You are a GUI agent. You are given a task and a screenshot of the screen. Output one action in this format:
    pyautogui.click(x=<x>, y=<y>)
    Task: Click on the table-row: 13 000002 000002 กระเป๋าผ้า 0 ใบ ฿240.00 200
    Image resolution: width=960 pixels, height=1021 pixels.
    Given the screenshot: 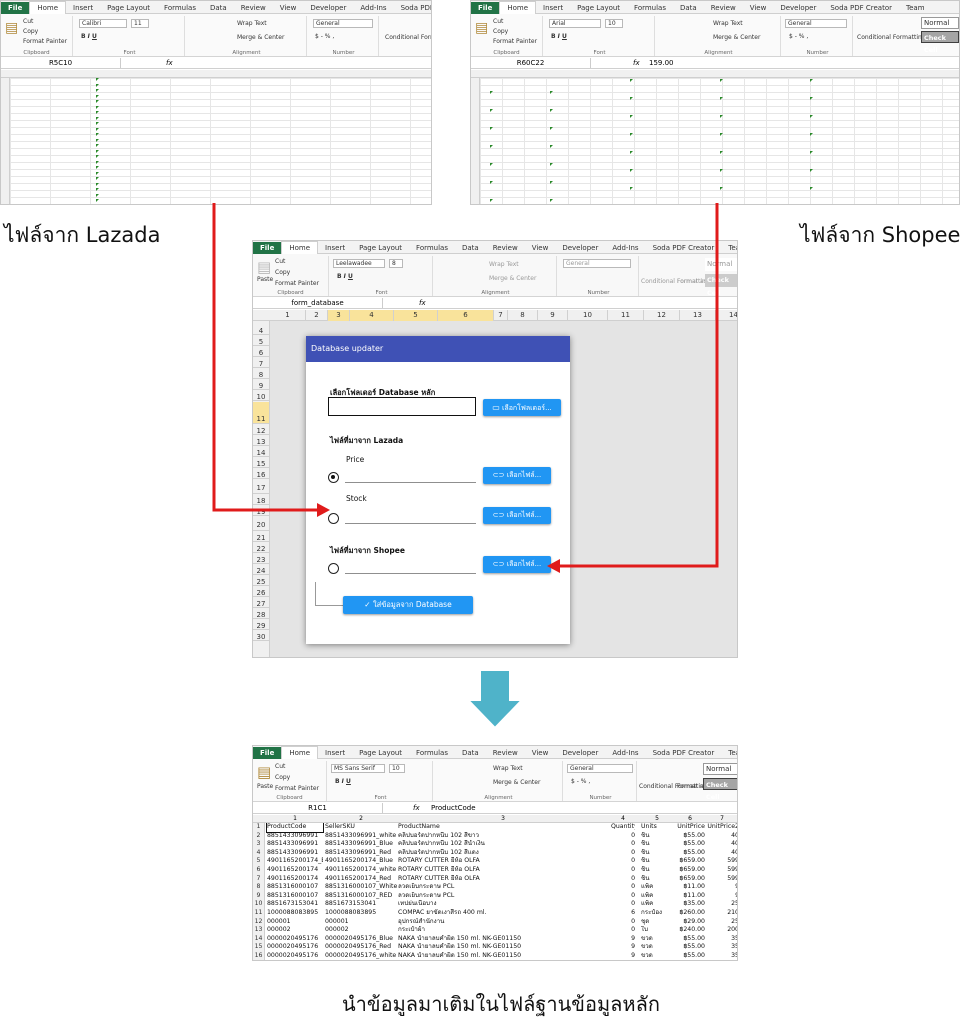 What is the action you would take?
    pyautogui.click(x=495, y=930)
    